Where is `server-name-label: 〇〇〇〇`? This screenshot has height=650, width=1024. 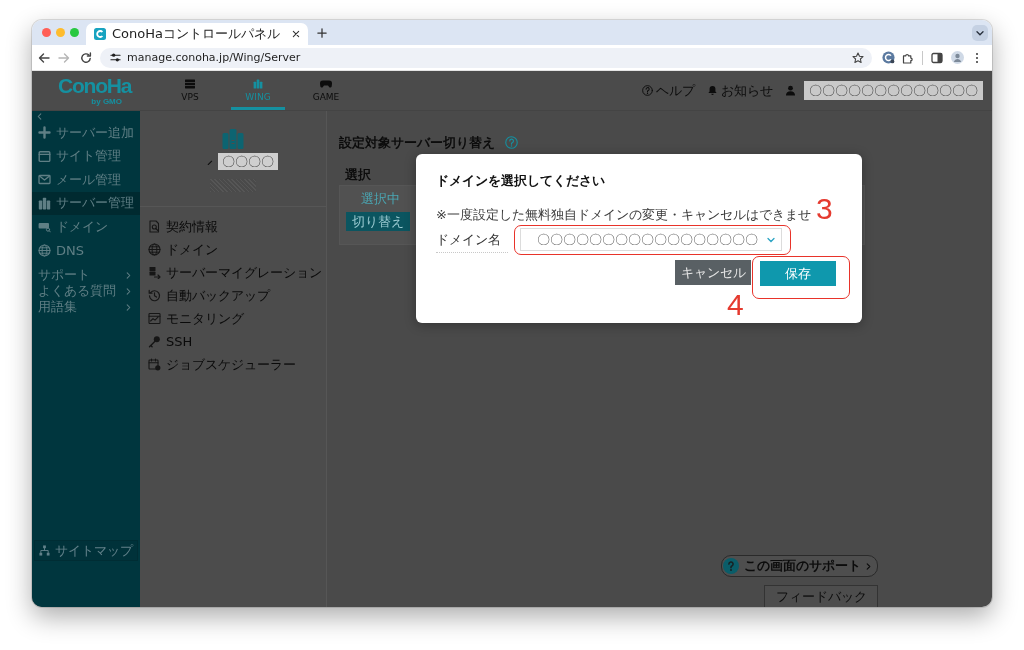 server-name-label: 〇〇〇〇 is located at coordinates (247, 161).